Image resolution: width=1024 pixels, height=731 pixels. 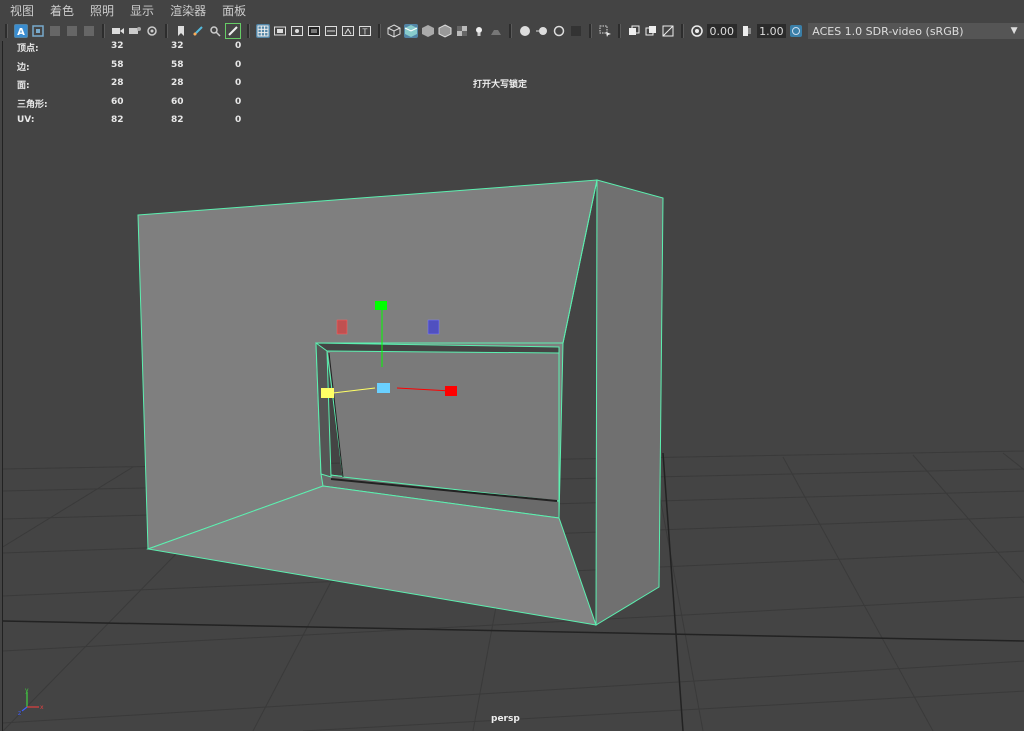 I want to click on manip-center-handle, so click(x=383, y=388).